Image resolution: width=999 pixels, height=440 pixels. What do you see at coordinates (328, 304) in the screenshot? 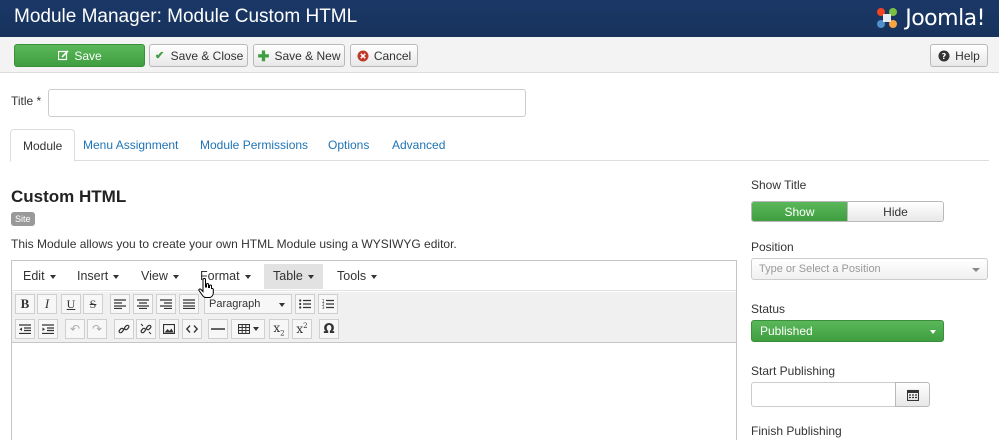
I see `numbered-list-icon: 123` at bounding box center [328, 304].